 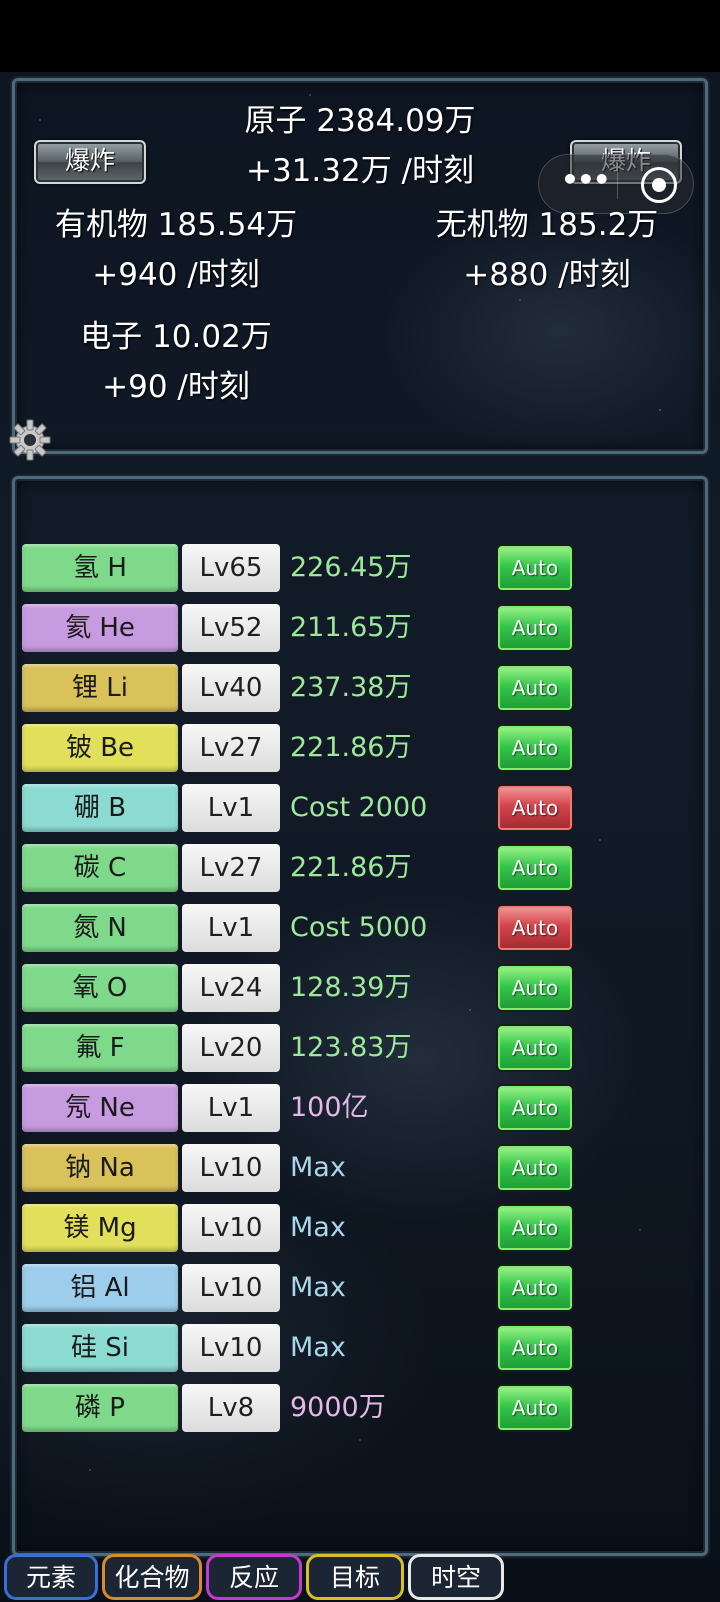 I want to click on element-level-button: Lv20, so click(x=231, y=1048).